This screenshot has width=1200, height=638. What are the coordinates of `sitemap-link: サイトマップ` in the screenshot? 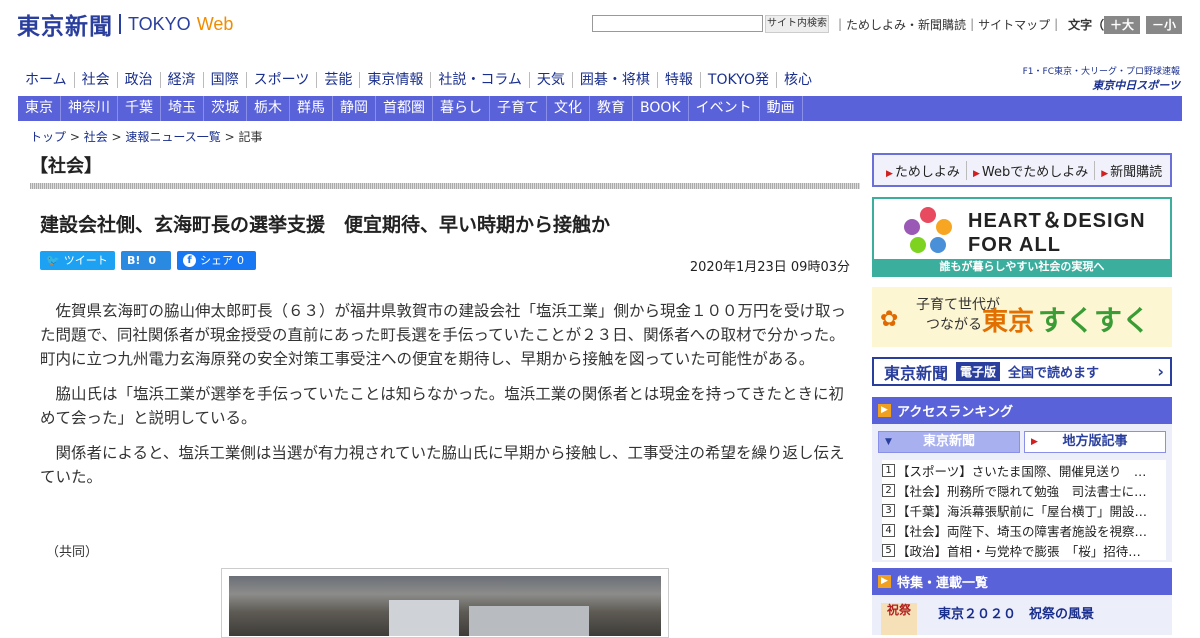 It's located at (1014, 24).